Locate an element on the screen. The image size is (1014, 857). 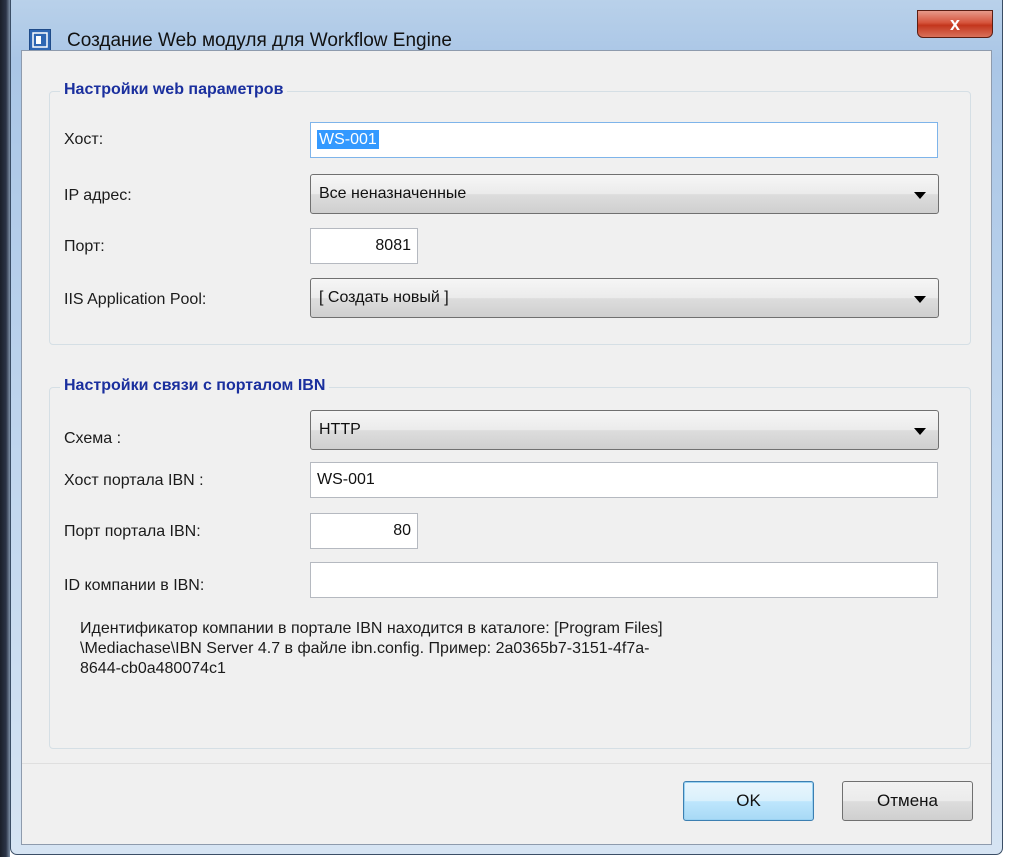
portal-port-input: 80 is located at coordinates (364, 531).